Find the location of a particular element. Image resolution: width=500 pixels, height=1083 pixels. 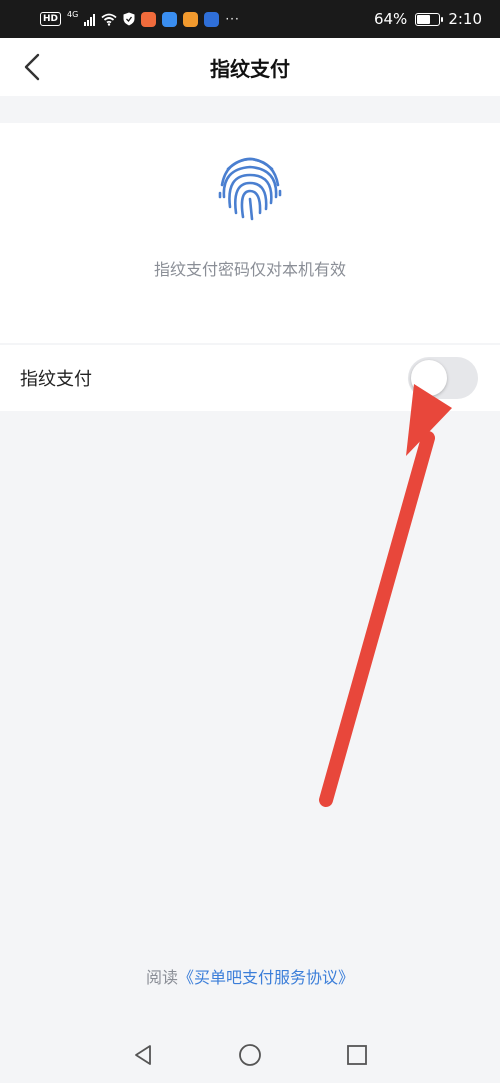

status-right: 64% 2:10 is located at coordinates (428, 19).